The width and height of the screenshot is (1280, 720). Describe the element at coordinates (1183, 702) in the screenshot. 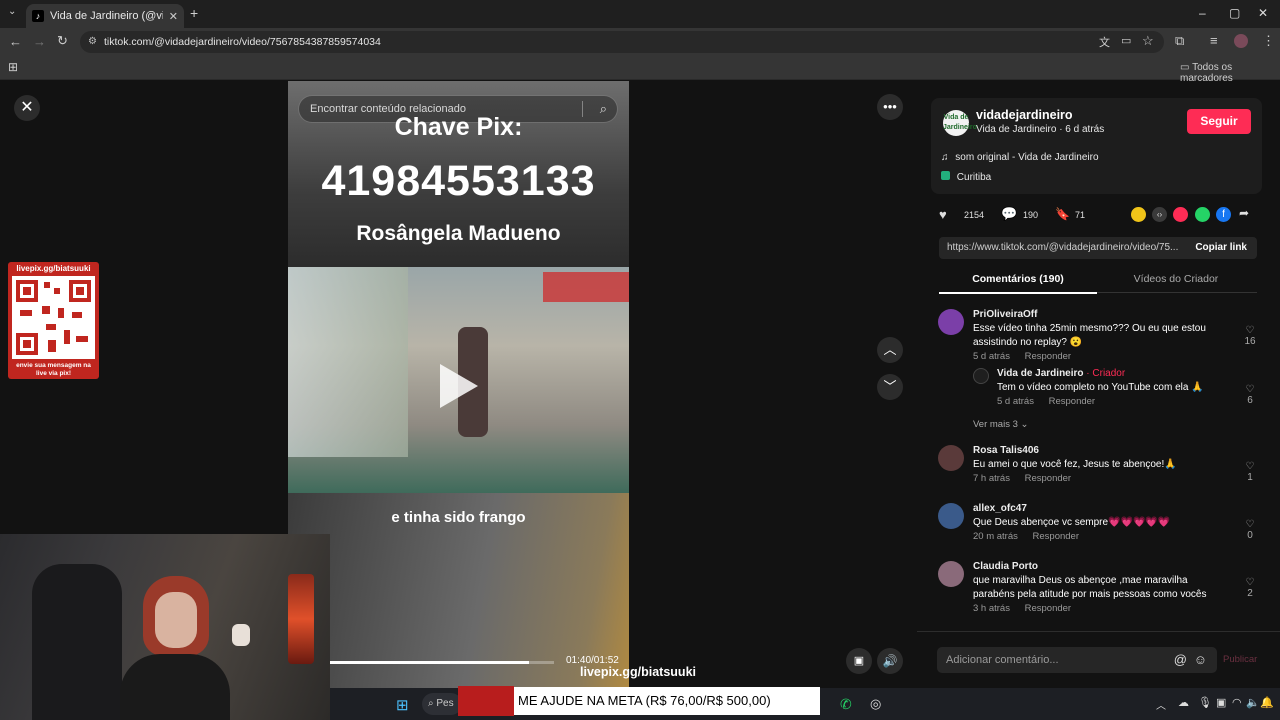

I see `cloud-icon: ☁` at that location.